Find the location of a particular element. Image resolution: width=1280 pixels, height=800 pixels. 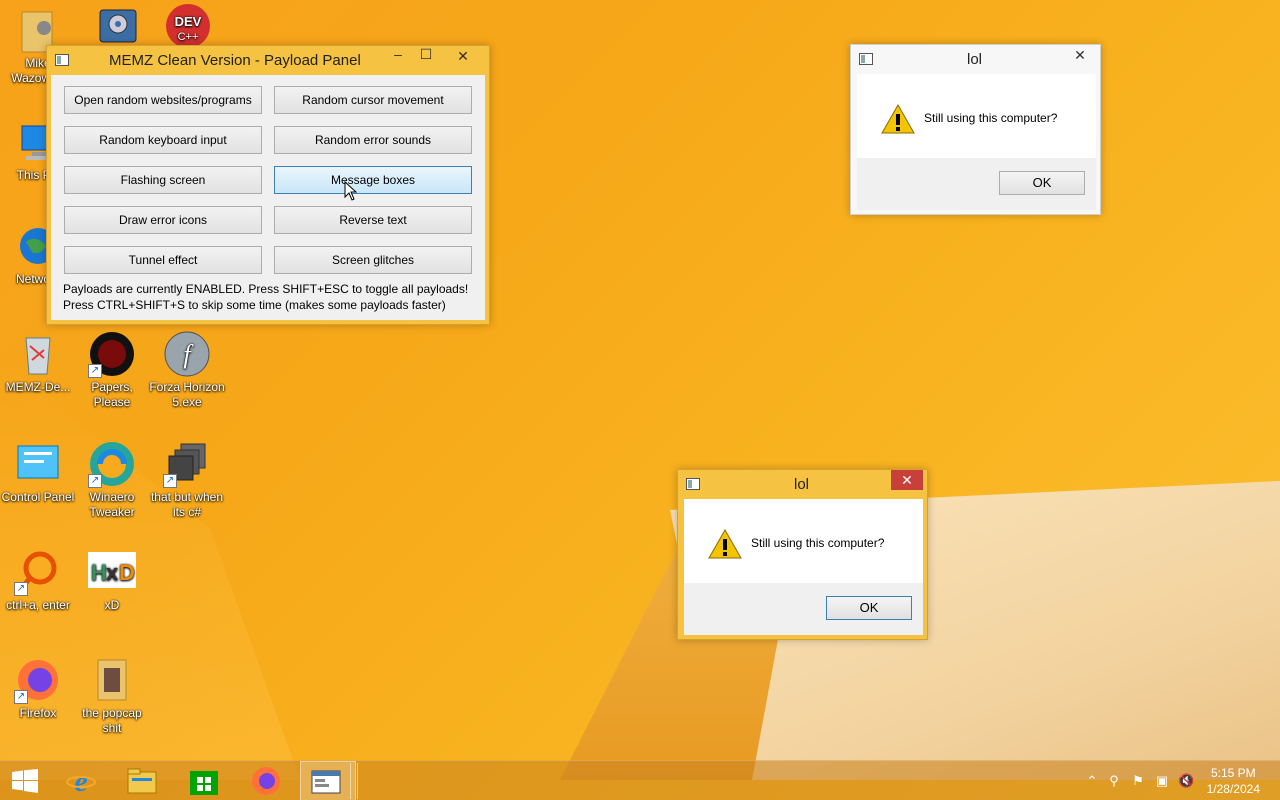

taskbar-internet-explorer: e is located at coordinates (82, 780).